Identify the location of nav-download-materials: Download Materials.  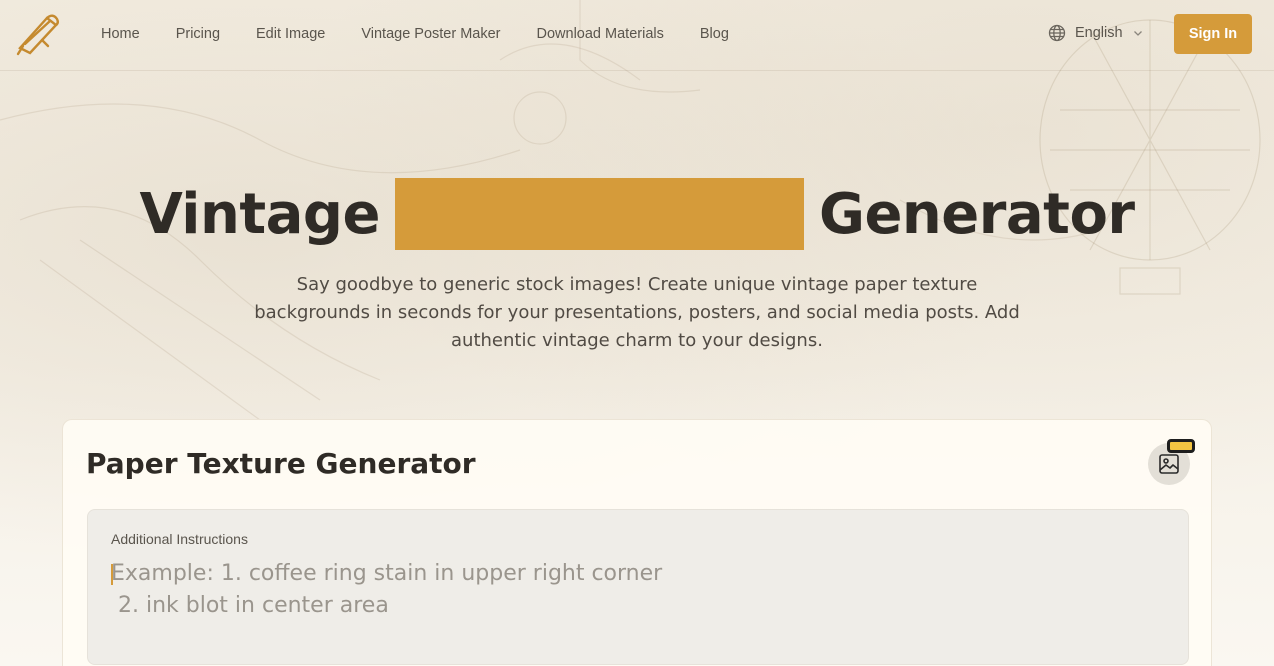
(600, 34).